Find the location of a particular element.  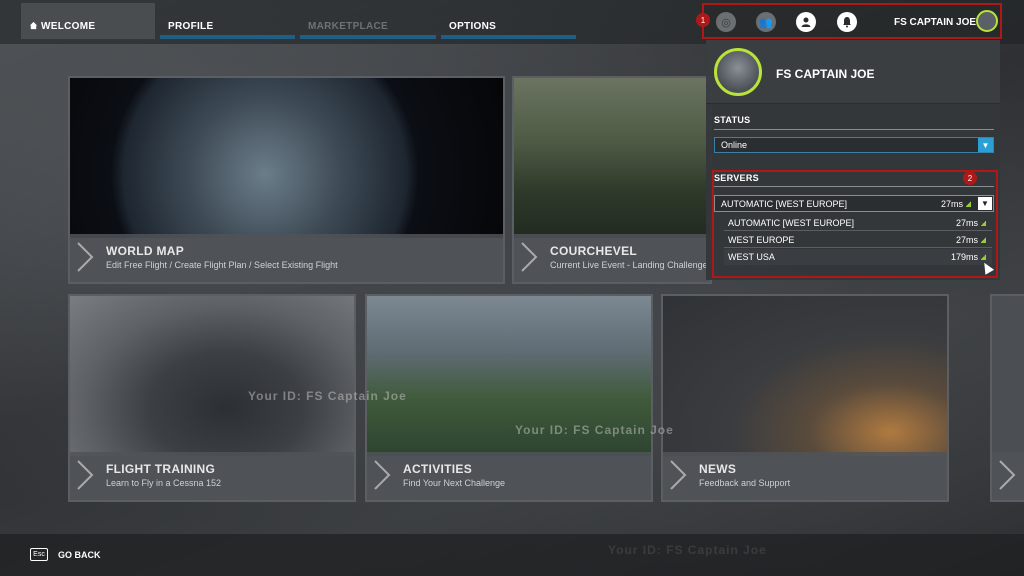

tile-caption: NEWS Feedback and Support is located at coordinates (805, 476).